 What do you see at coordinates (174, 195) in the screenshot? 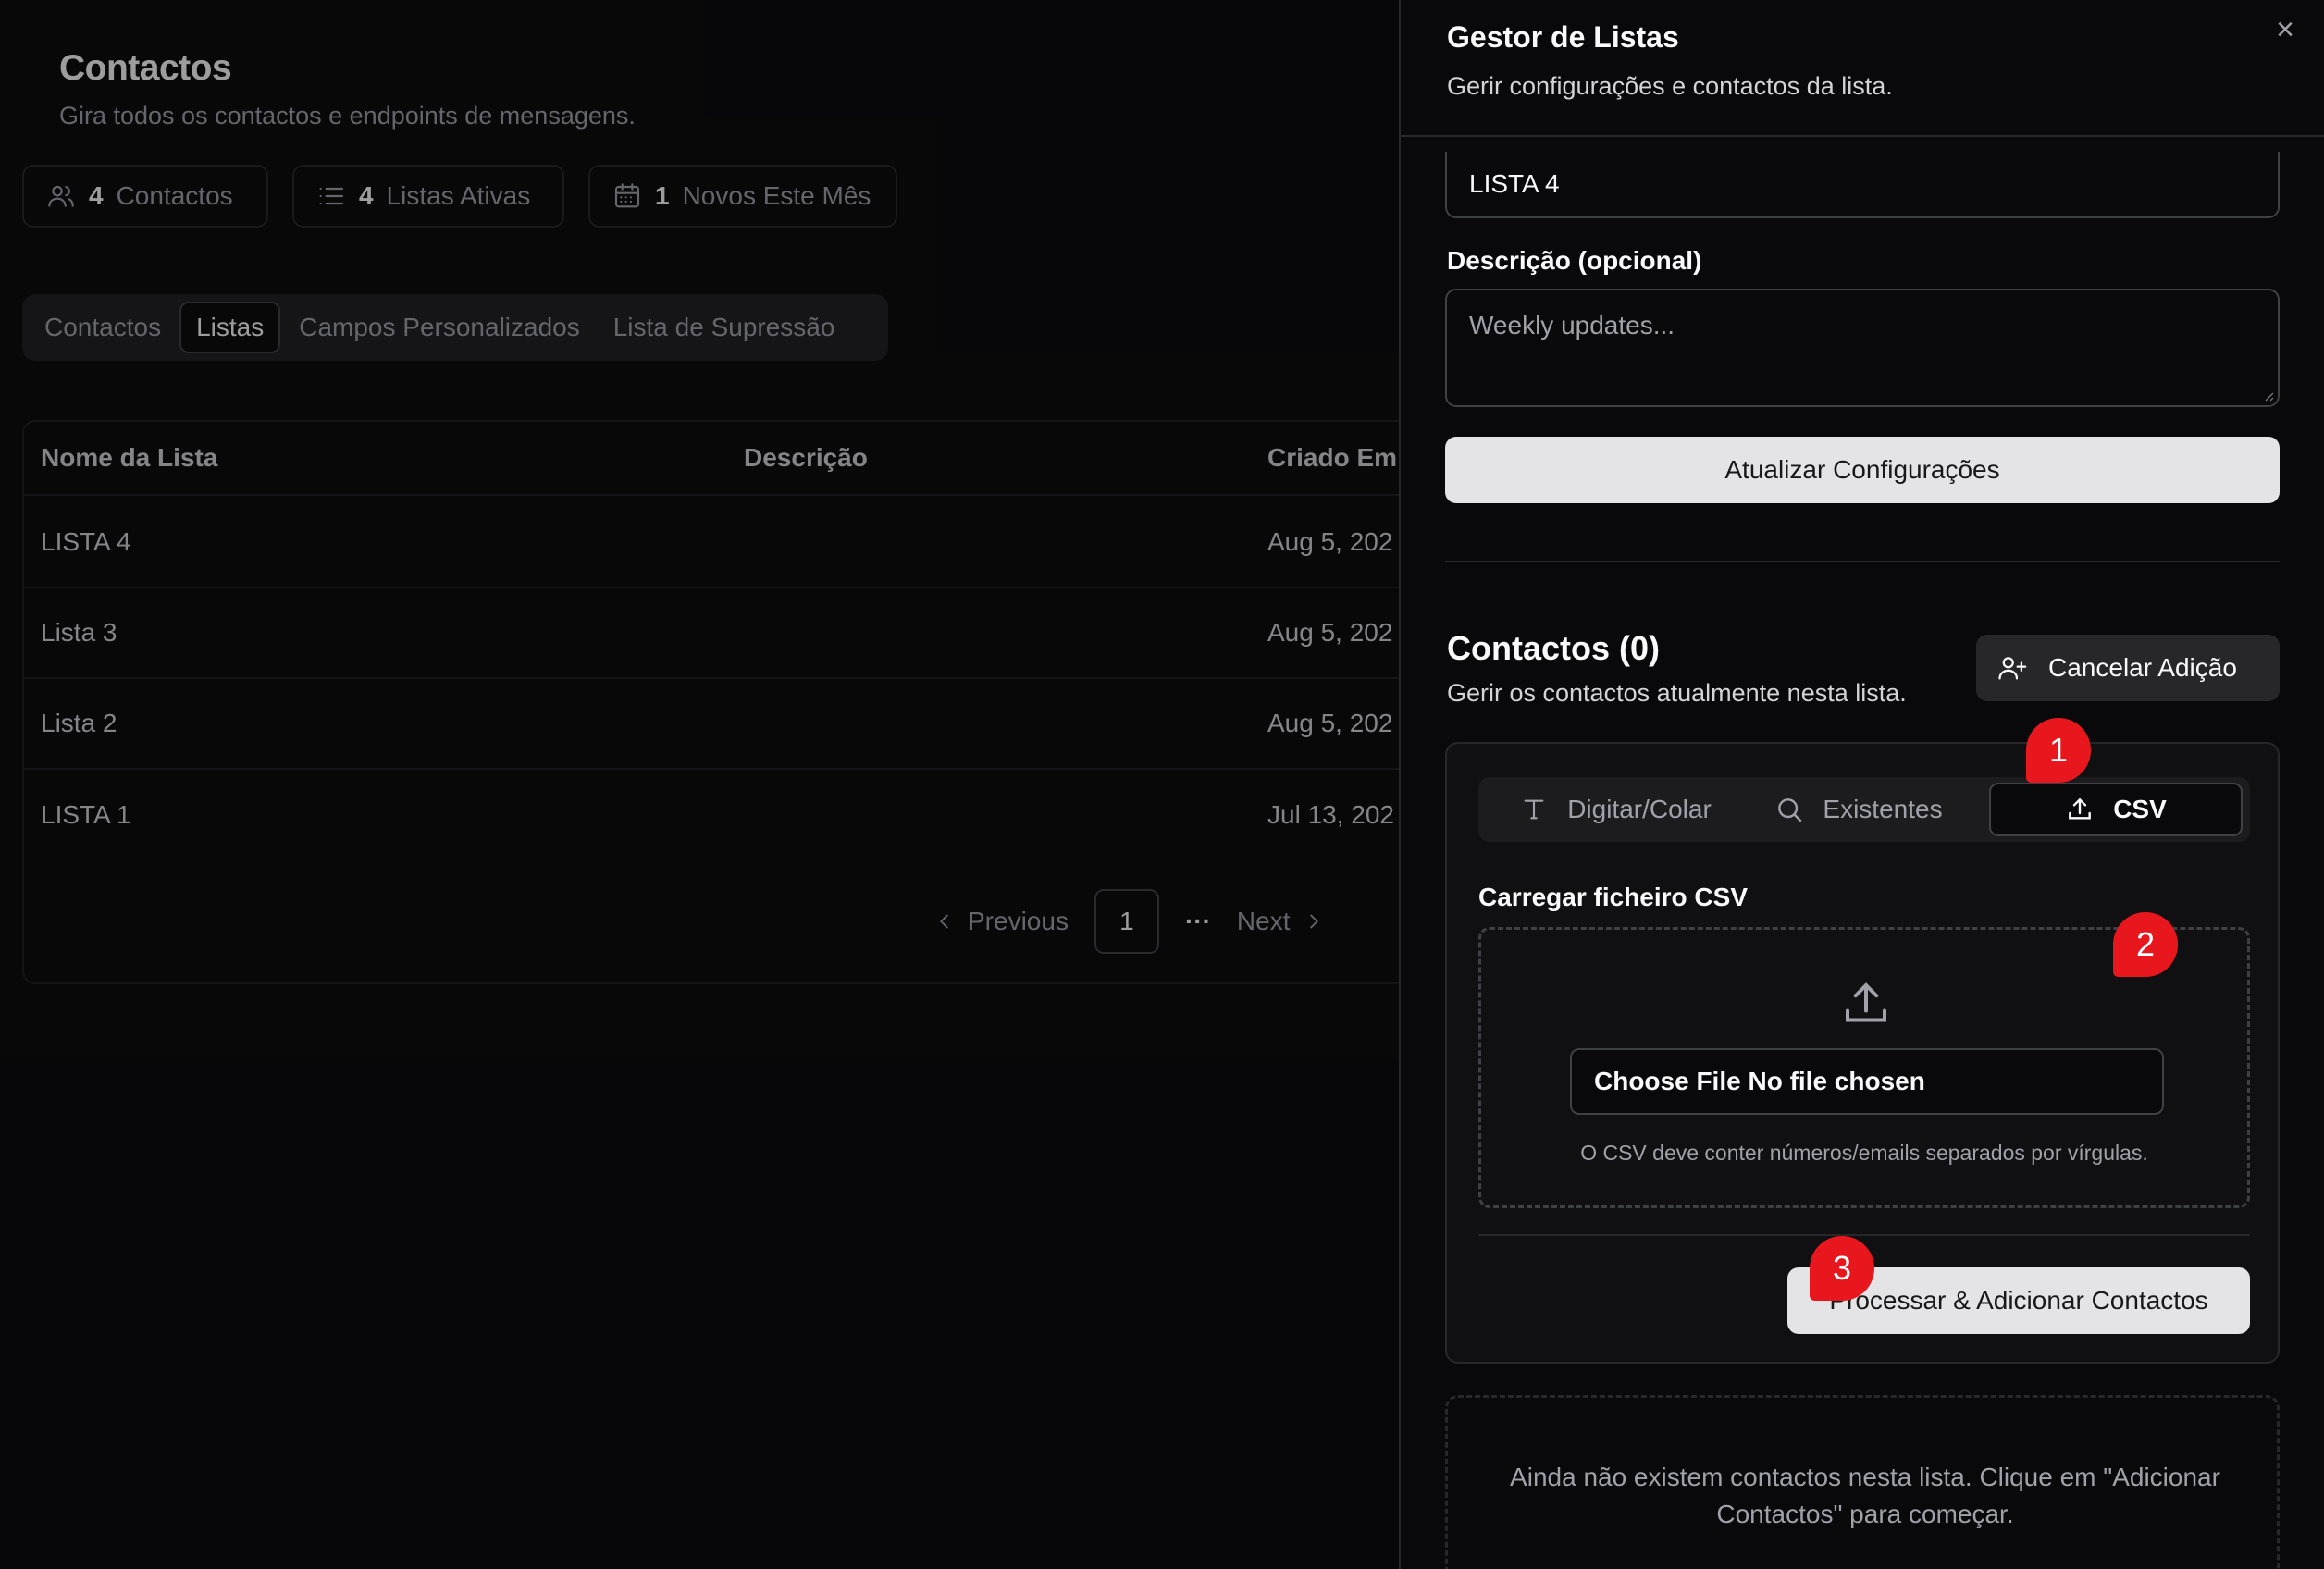
I see `stat-label: Contactos` at bounding box center [174, 195].